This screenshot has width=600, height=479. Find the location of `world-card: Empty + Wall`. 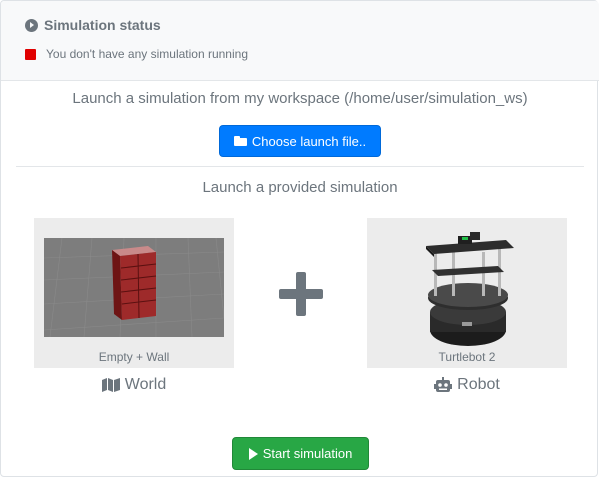

world-card: Empty + Wall is located at coordinates (134, 293).